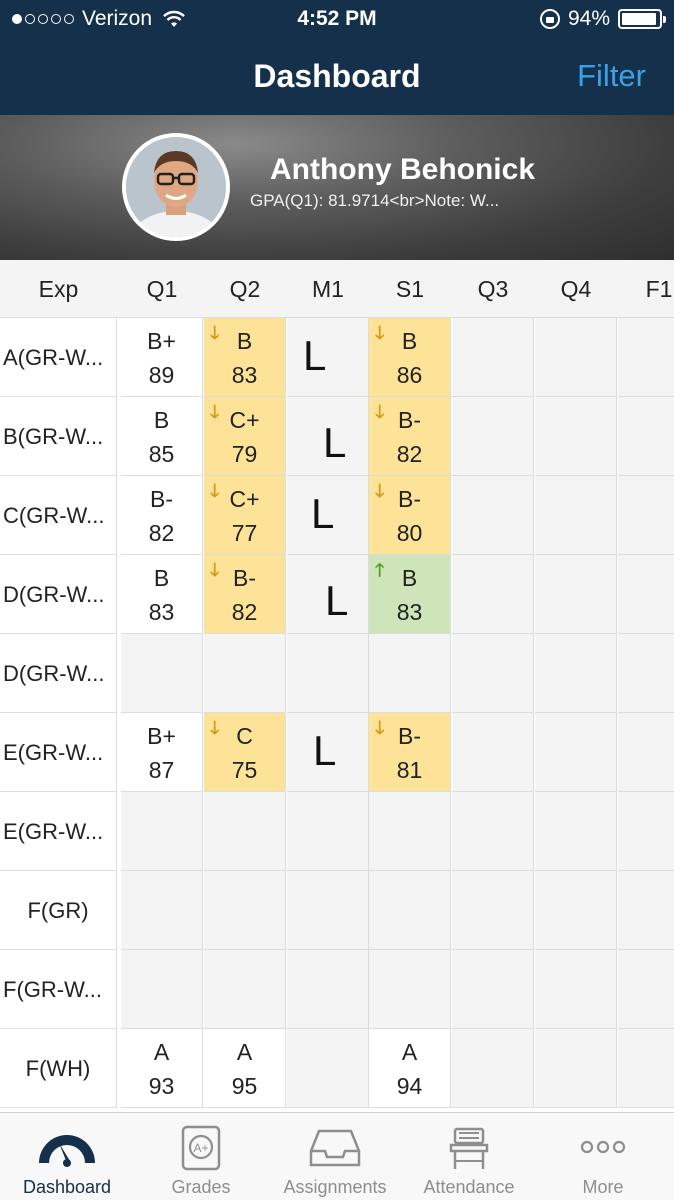 This screenshot has height=1200, width=674. What do you see at coordinates (245, 357) in the screenshot?
I see `grade-cell-q2: 🡓 B 83` at bounding box center [245, 357].